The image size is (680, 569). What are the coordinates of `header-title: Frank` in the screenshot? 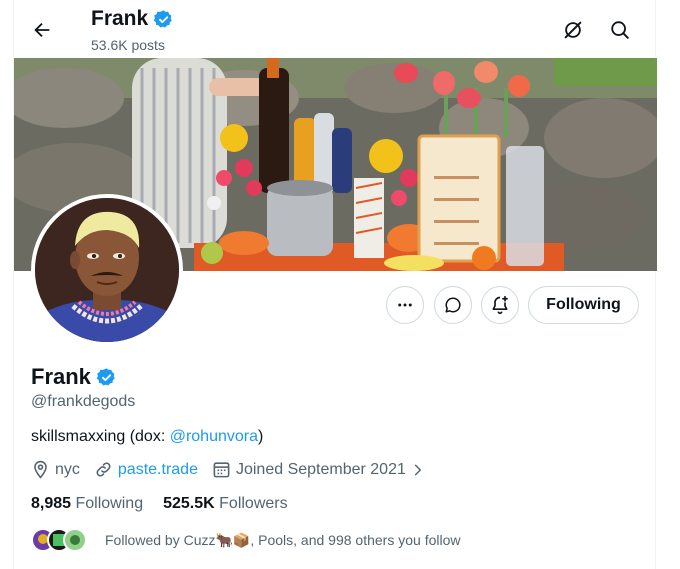 It's located at (132, 19).